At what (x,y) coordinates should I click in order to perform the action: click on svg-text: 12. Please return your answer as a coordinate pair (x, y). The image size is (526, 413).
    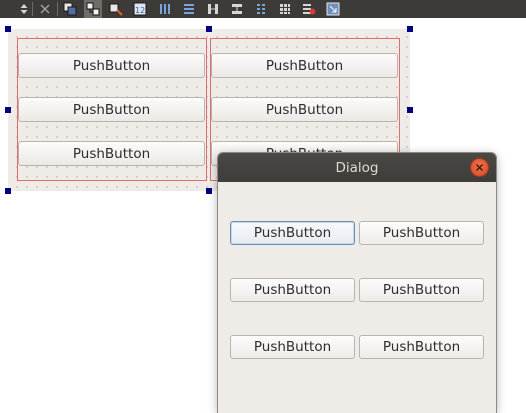
    Looking at the image, I should click on (140, 10).